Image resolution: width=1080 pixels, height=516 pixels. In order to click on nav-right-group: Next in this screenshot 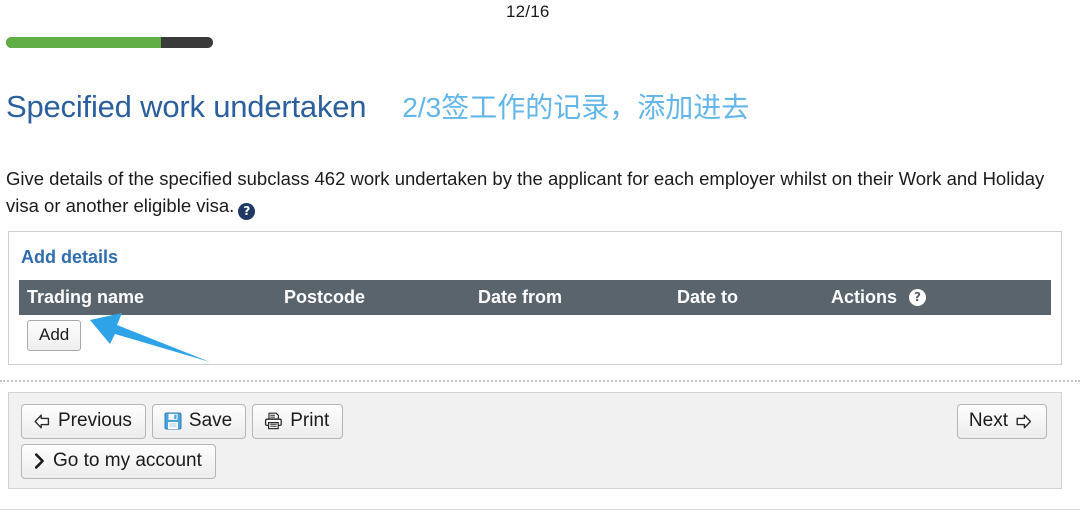, I will do `click(1001, 421)`.